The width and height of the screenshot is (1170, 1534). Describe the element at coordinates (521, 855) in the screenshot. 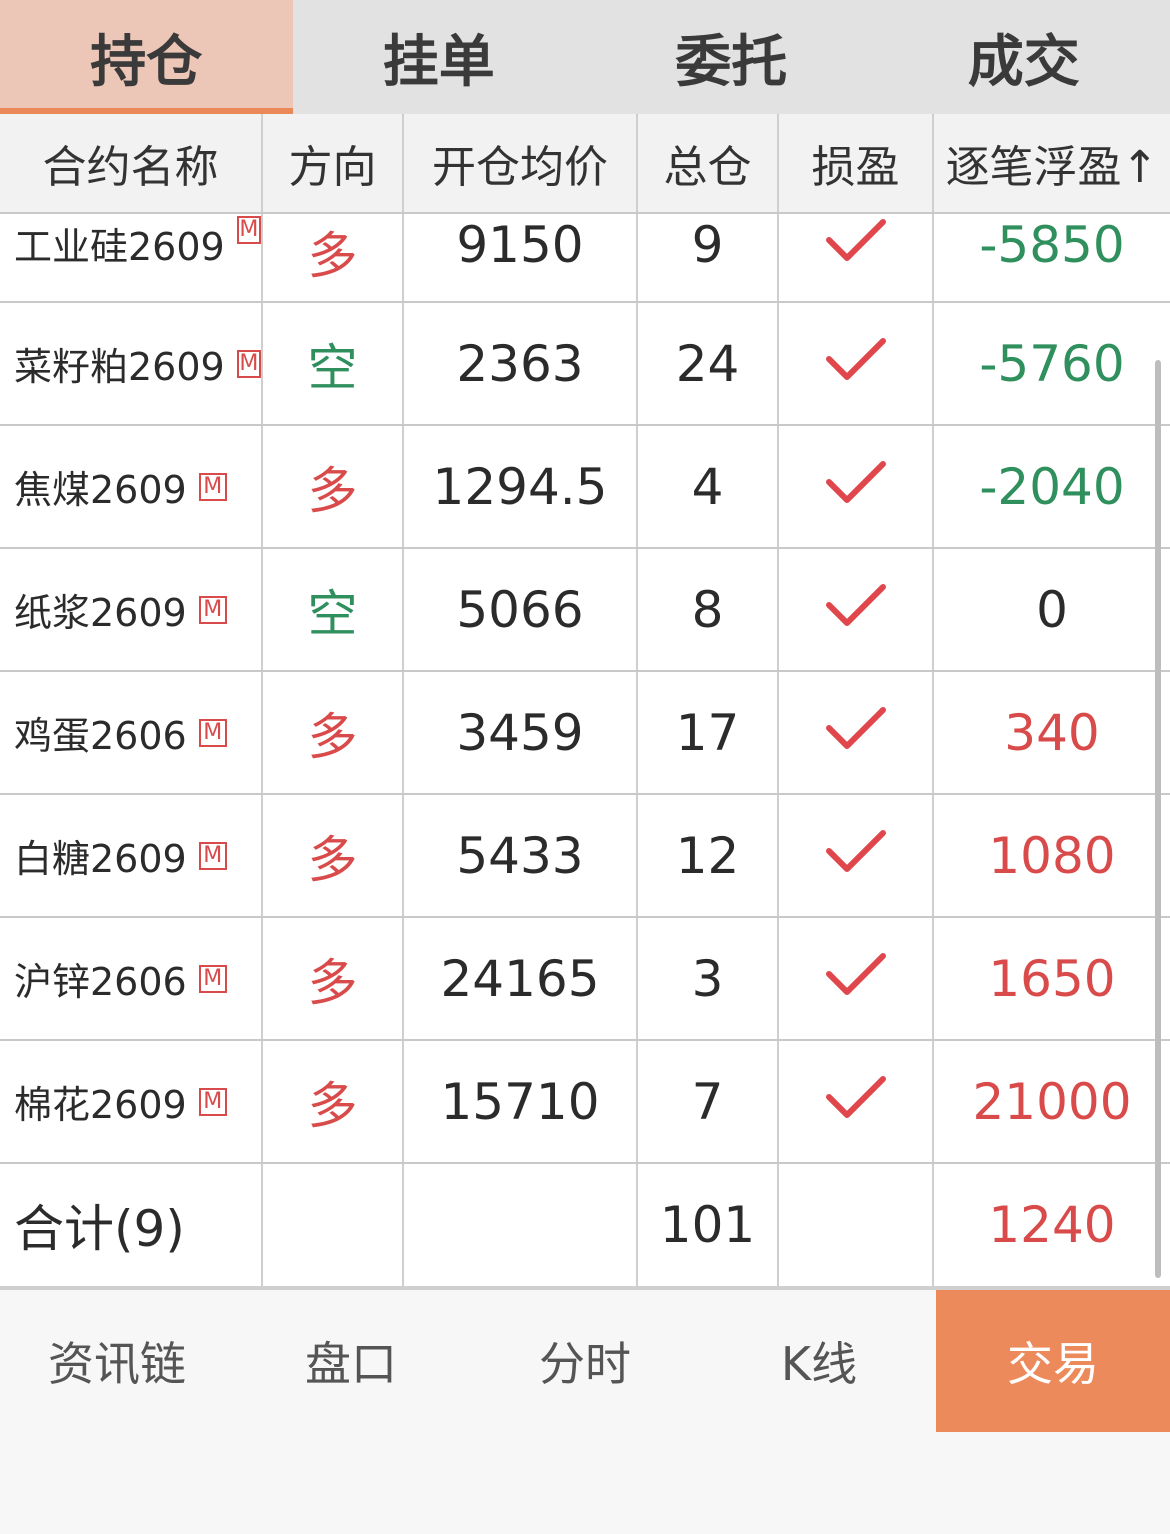

I see `avg-price-cell: 5433` at that location.